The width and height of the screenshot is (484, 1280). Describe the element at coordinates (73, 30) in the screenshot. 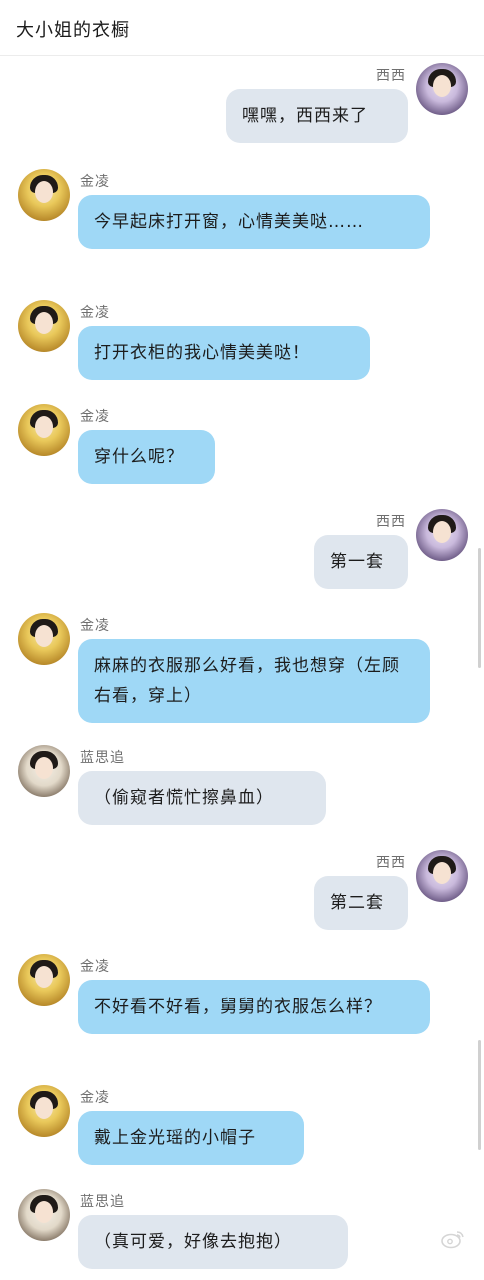

I see `chat-title: 大小姐的衣橱` at that location.